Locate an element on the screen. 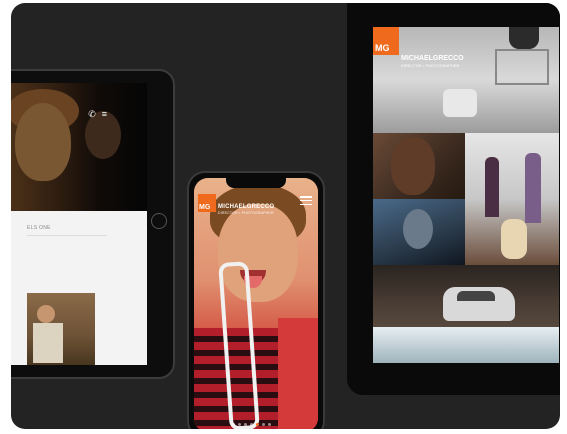 Image resolution: width=567 pixels, height=434 pixels. left-caption: ELS ONE is located at coordinates (39, 228).